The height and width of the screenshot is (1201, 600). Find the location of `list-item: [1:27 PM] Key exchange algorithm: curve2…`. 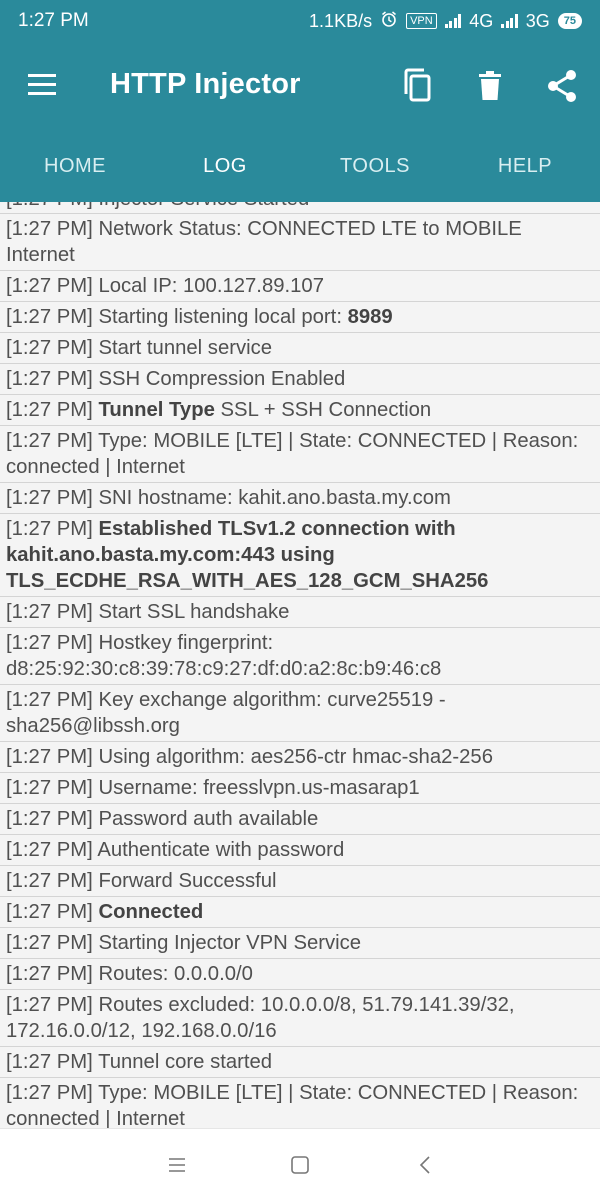

list-item: [1:27 PM] Key exchange algorithm: curve2… is located at coordinates (300, 713).